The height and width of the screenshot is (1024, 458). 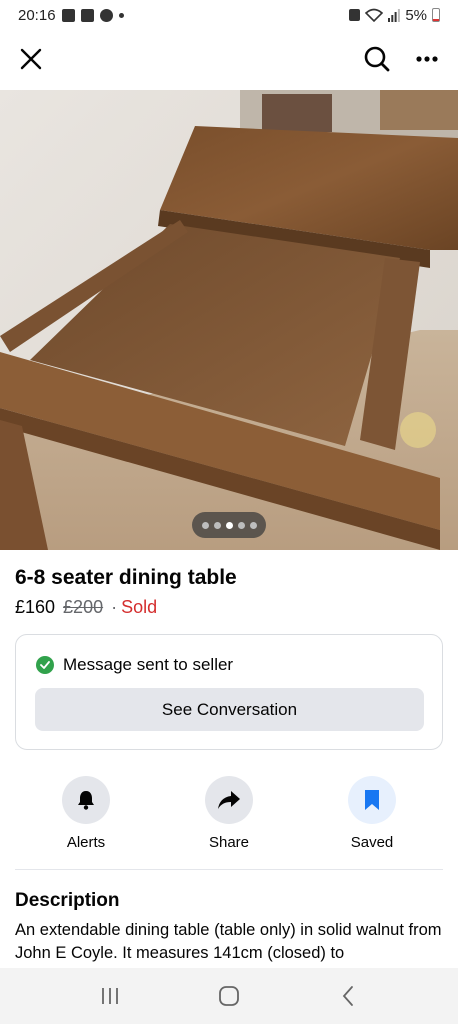 I want to click on message-status-row: Message sent to seller, so click(x=134, y=665).